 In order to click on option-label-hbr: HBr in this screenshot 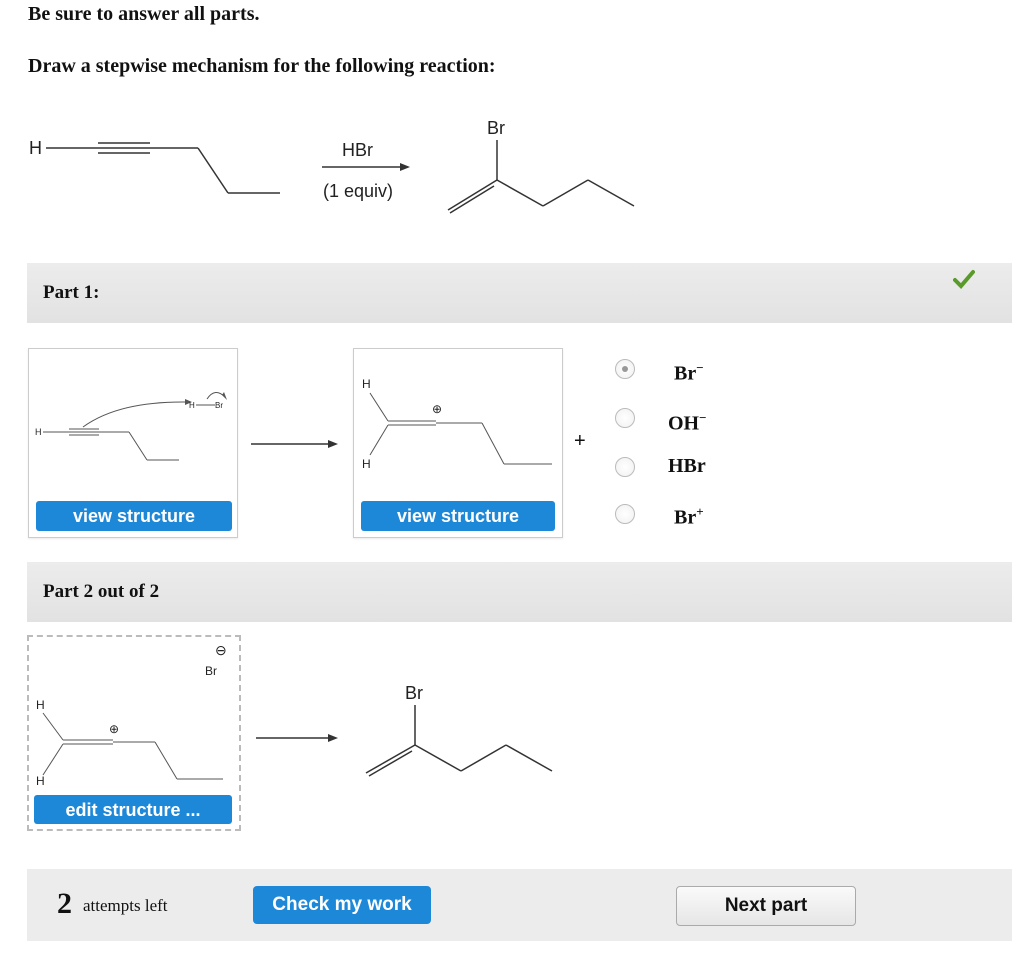, I will do `click(687, 466)`.